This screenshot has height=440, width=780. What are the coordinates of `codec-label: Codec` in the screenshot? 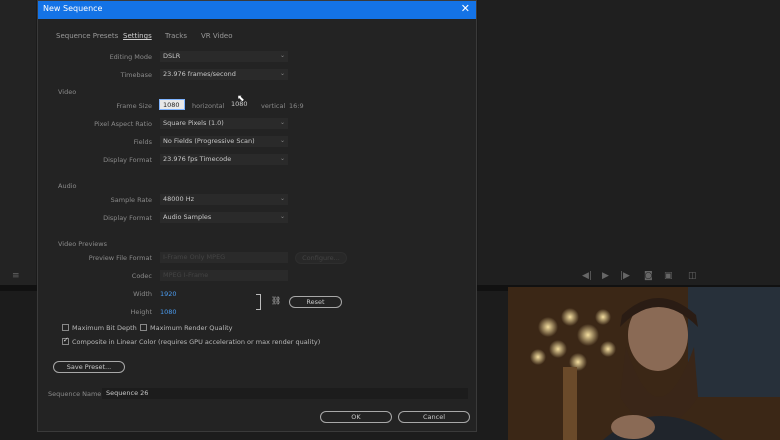 It's located at (141, 276).